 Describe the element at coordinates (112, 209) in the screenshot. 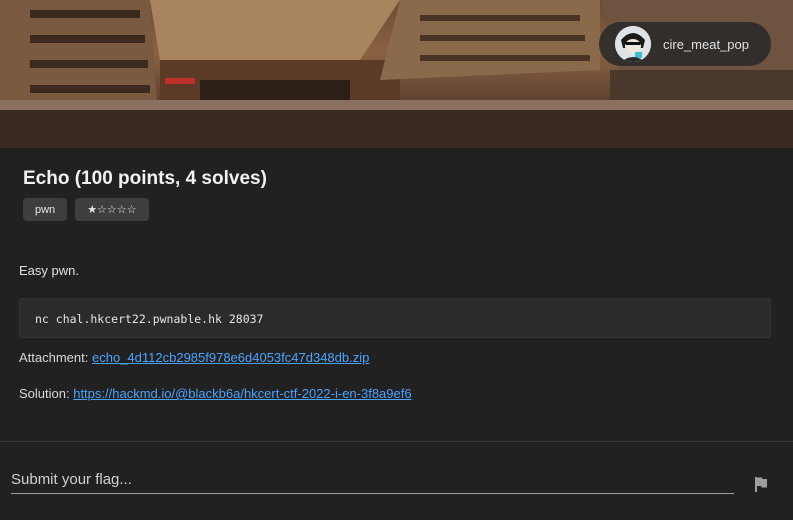

I see `difficulty-chip: ★☆☆☆☆` at that location.